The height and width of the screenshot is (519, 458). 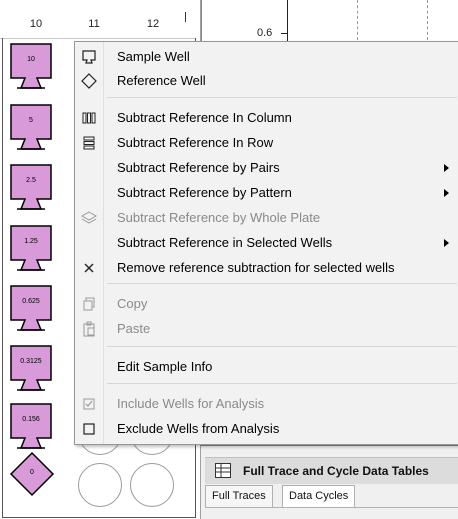 What do you see at coordinates (266, 367) in the screenshot?
I see `menu-item-edit-sample-info: Edit Sample Info` at bounding box center [266, 367].